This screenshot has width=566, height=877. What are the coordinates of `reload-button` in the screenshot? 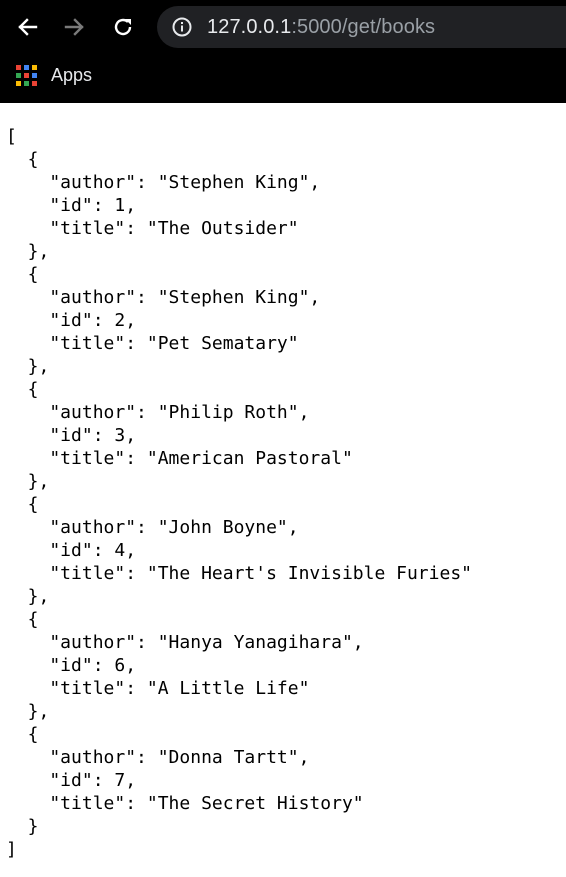 It's located at (123, 27).